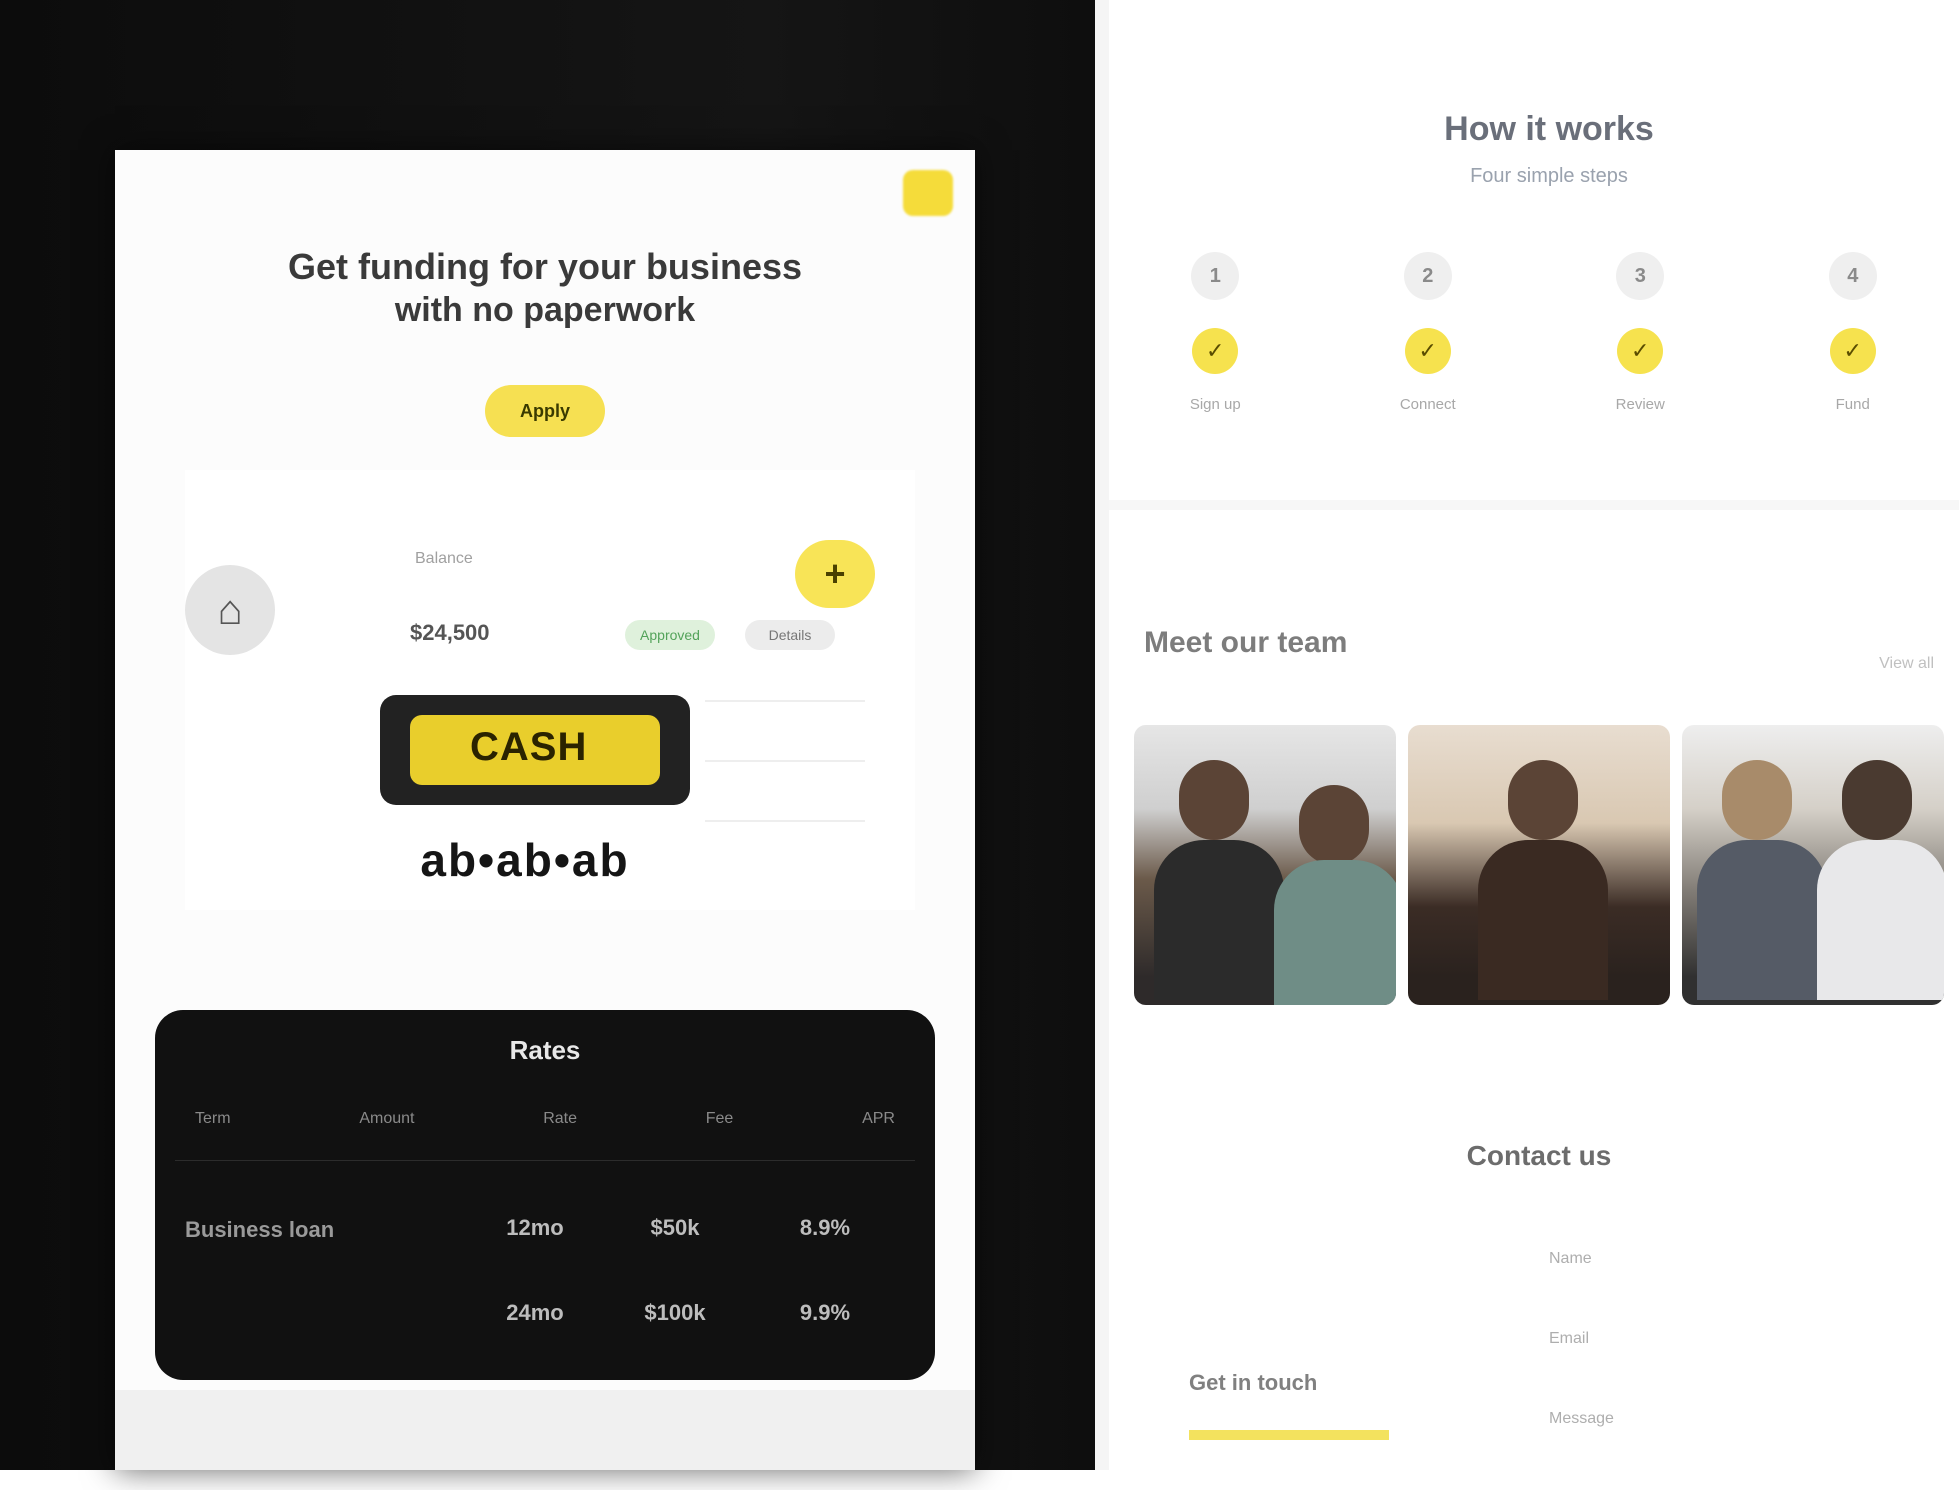 The height and width of the screenshot is (1490, 1960). What do you see at coordinates (560, 1122) in the screenshot?
I see `tab-rate: Rate` at bounding box center [560, 1122].